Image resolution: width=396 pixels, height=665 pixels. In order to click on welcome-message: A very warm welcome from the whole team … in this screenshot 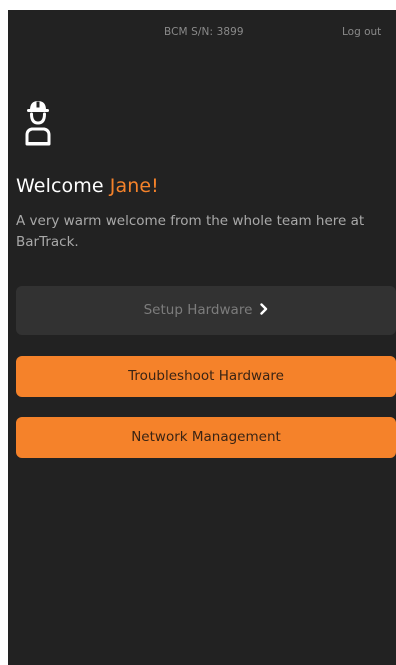, I will do `click(190, 231)`.